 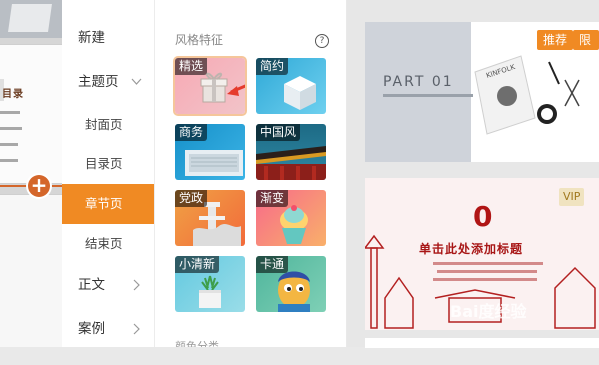 What do you see at coordinates (272, 264) in the screenshot?
I see `tile-label: 卡通` at bounding box center [272, 264].